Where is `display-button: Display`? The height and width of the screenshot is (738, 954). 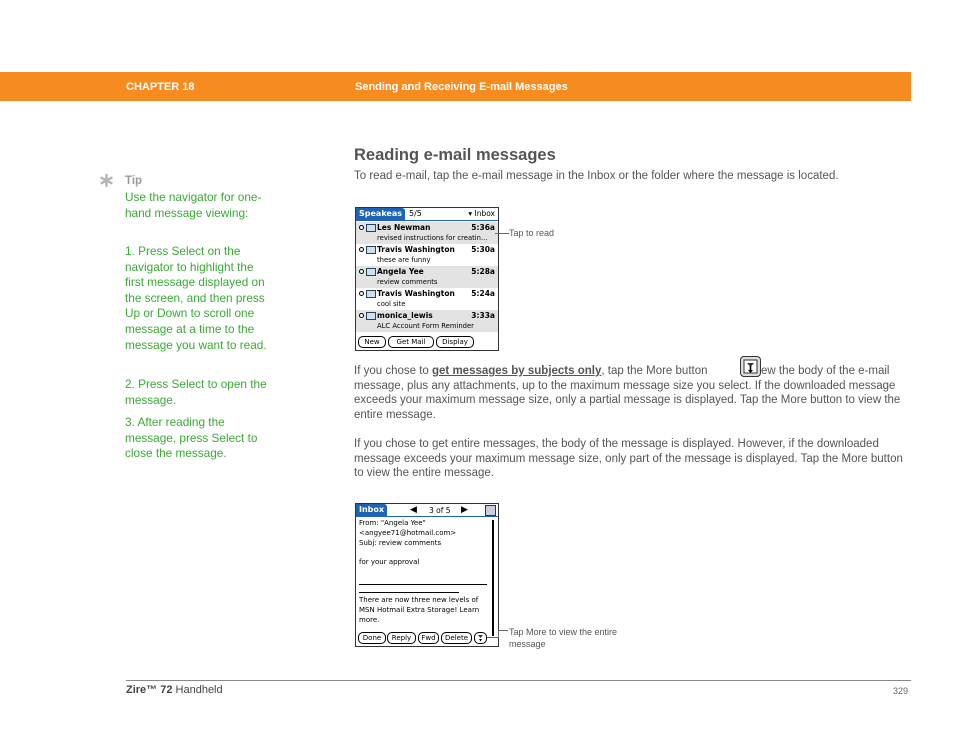
display-button: Display is located at coordinates (455, 342).